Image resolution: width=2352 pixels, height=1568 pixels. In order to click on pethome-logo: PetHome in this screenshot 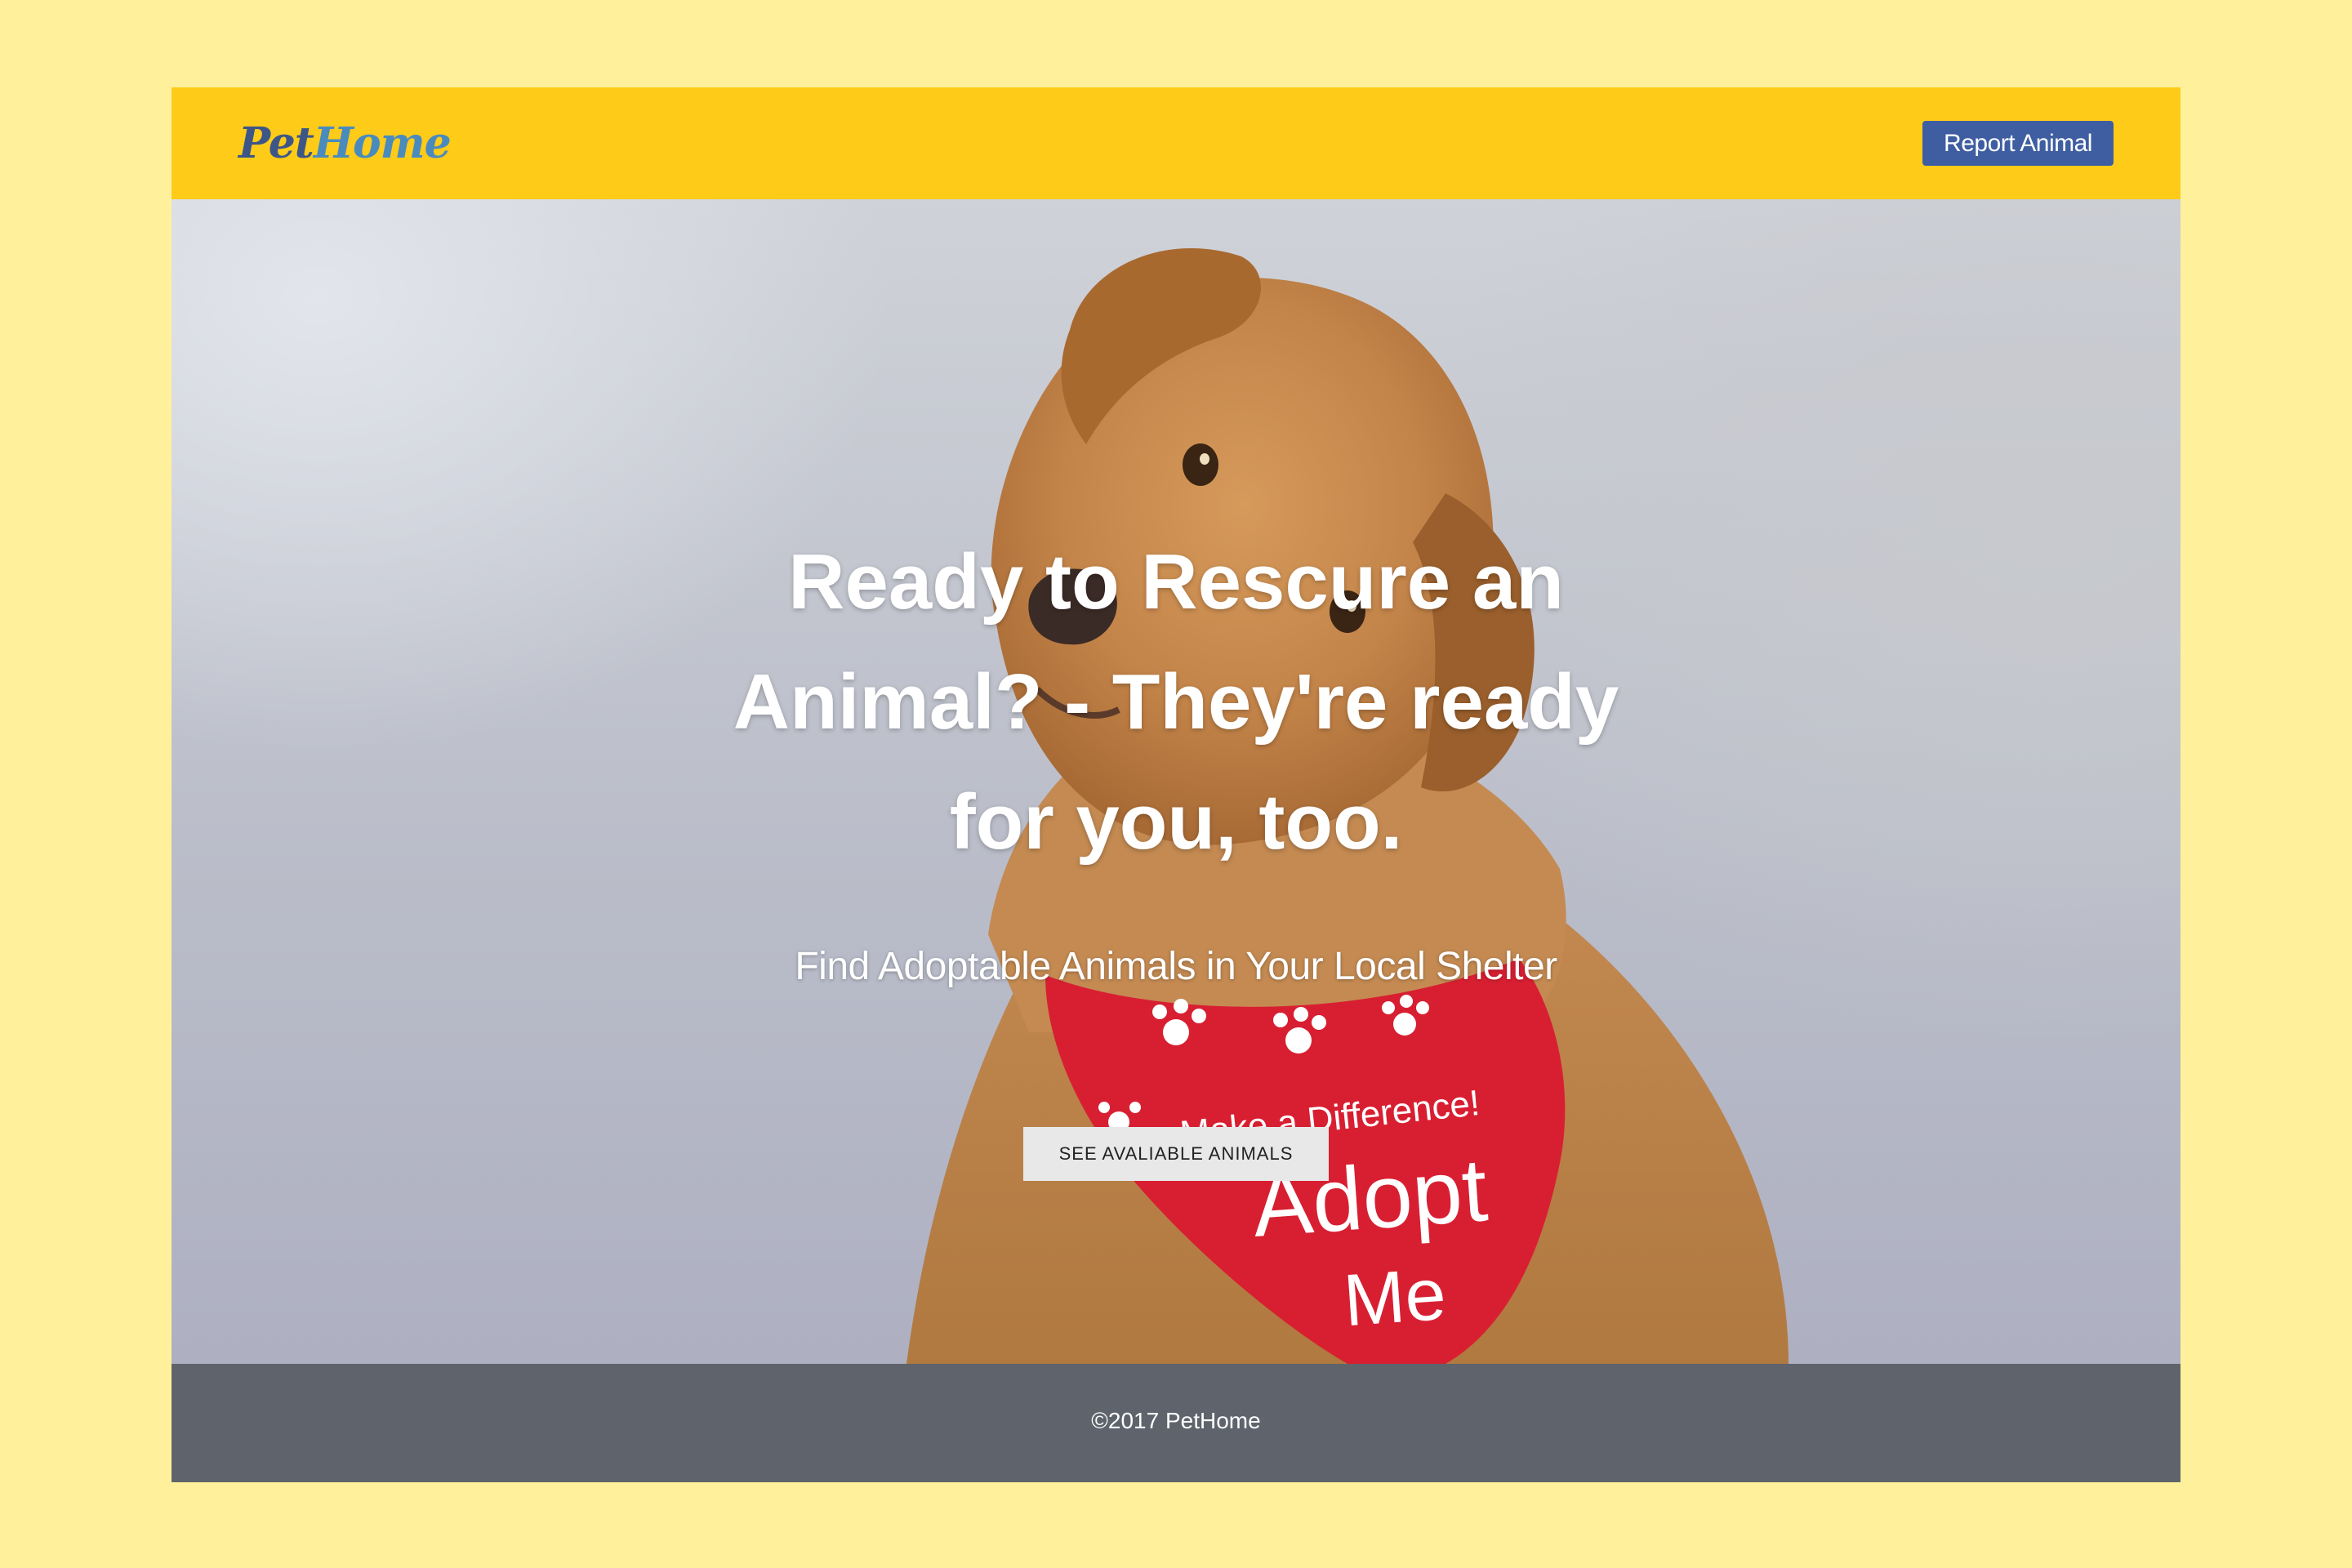, I will do `click(345, 143)`.